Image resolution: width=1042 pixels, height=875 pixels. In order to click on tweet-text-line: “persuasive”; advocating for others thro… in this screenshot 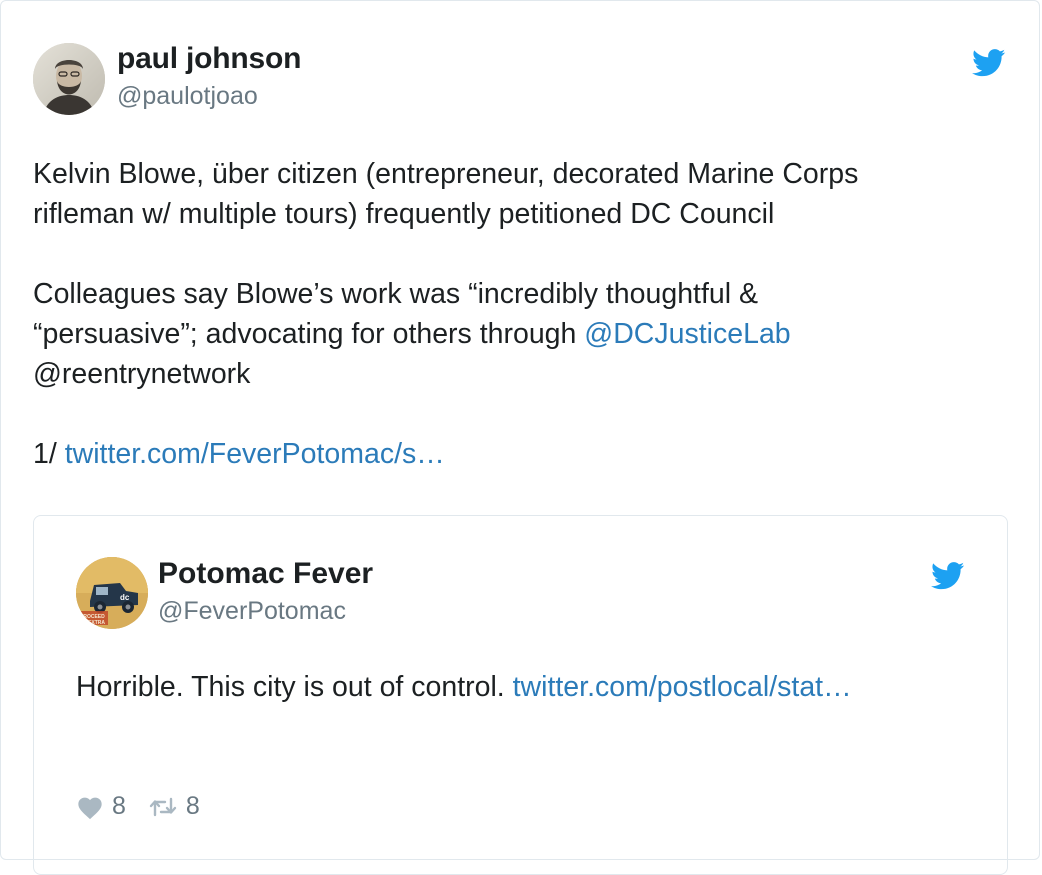, I will do `click(513, 334)`.